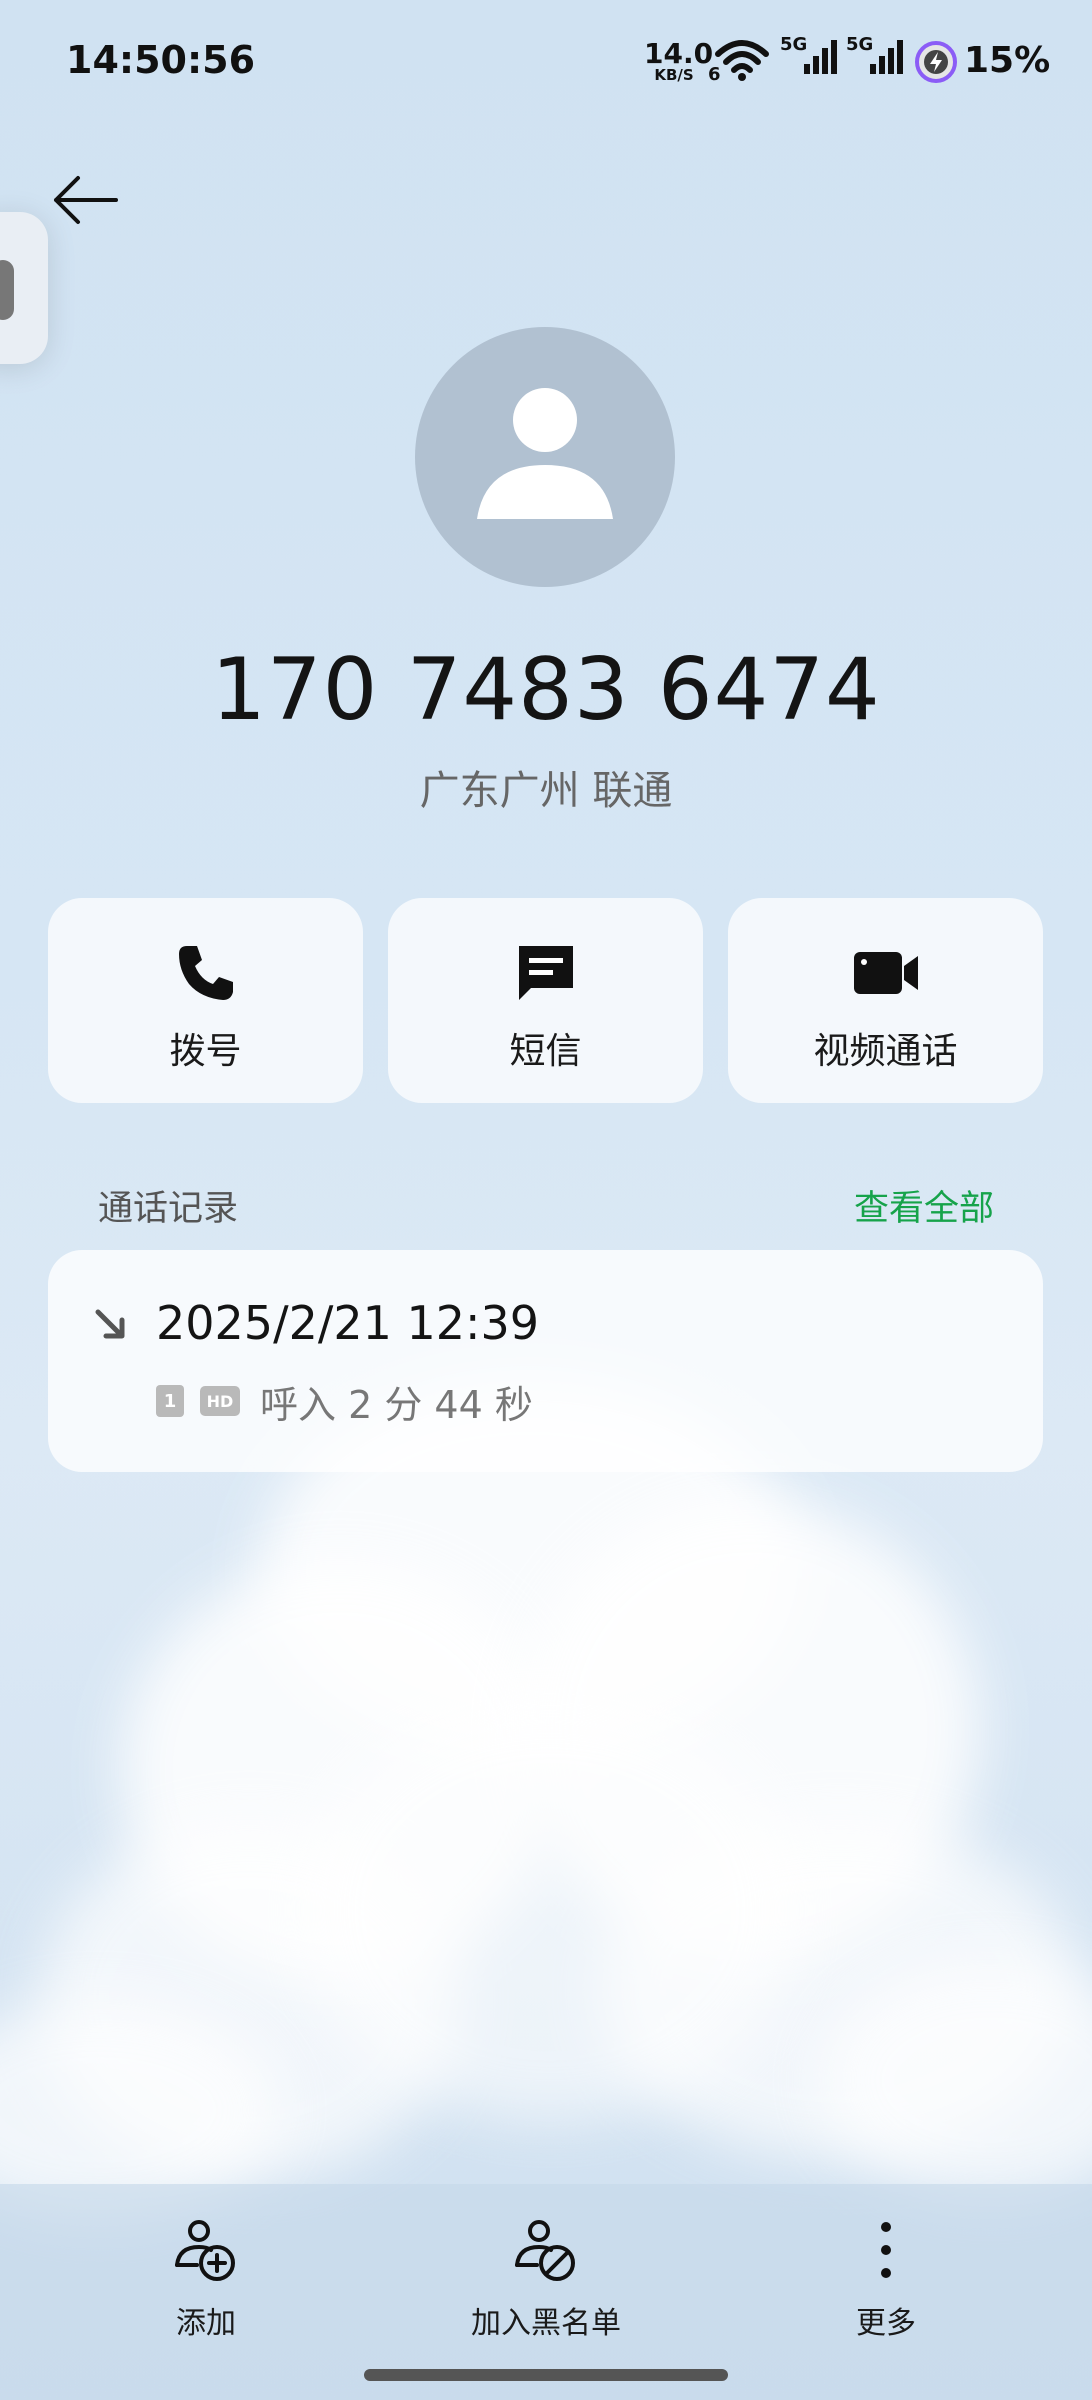  I want to click on block-contact-label: 加入黑名单, so click(546, 2323).